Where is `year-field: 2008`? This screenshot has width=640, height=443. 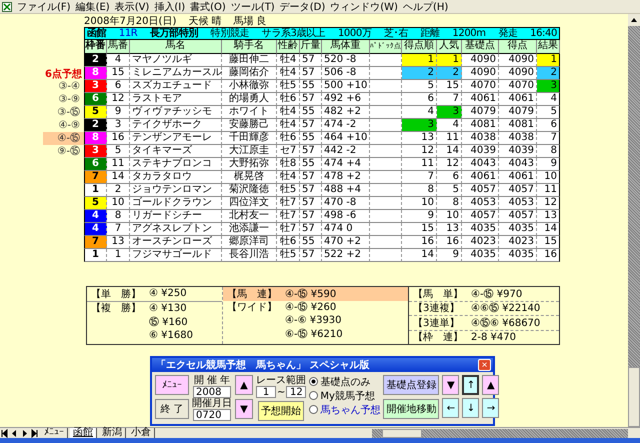 year-field: 2008 is located at coordinates (212, 392).